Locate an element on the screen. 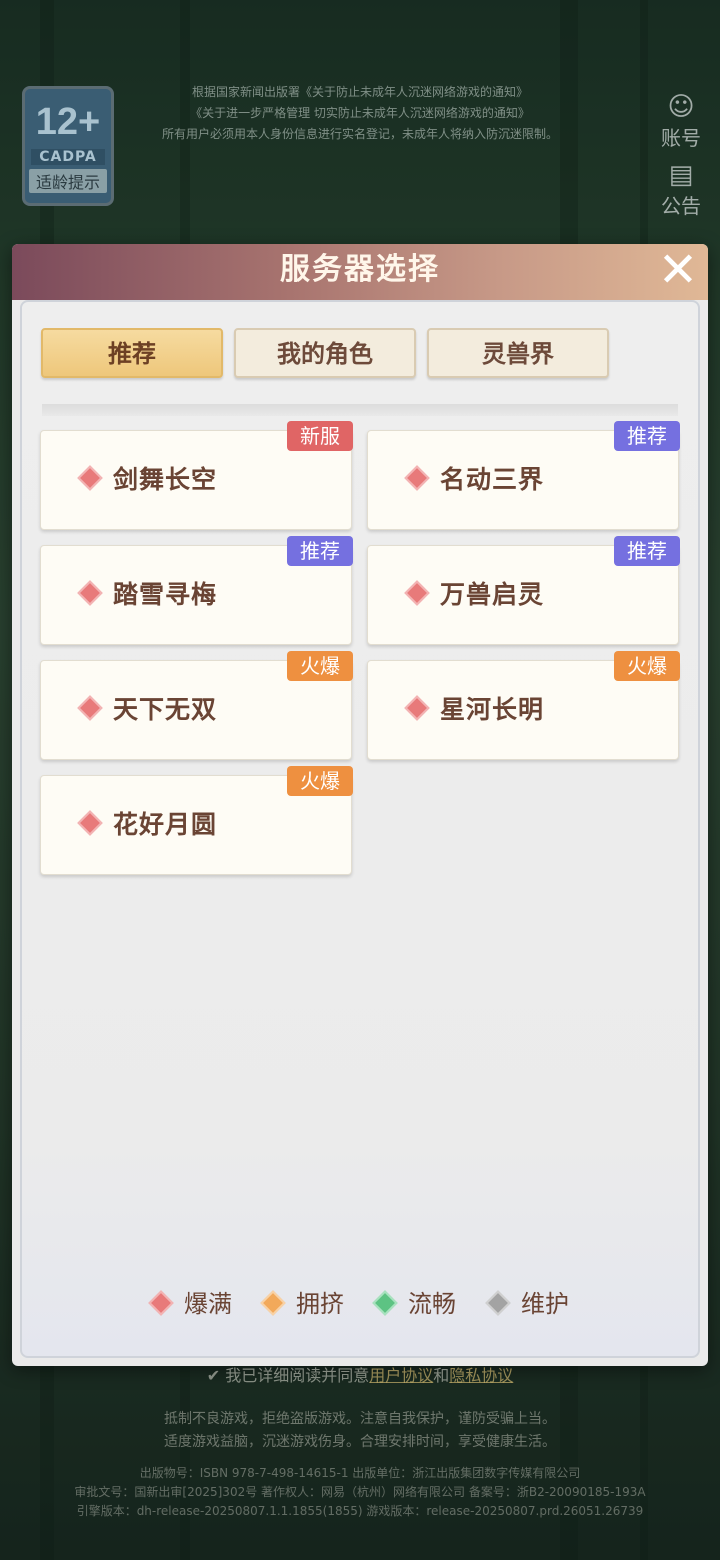 The image size is (720, 1560). age-rating-tip: 适龄提示 is located at coordinates (68, 181).